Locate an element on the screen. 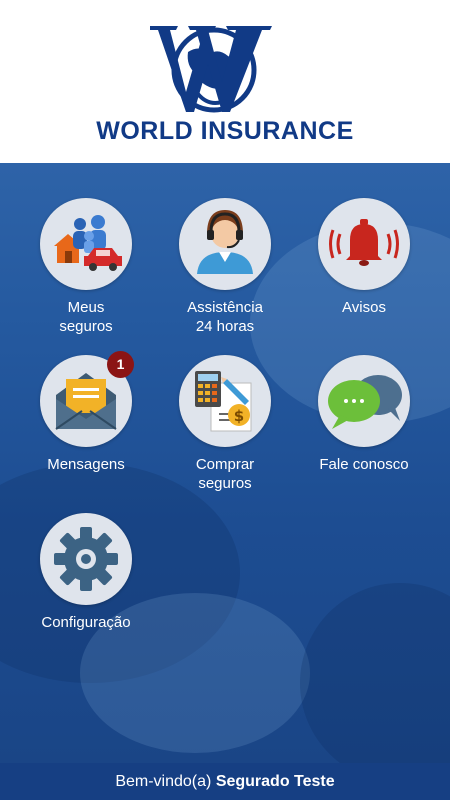 This screenshot has height=800, width=450. menu-item-configuracao: Configuração is located at coordinates (86, 572).